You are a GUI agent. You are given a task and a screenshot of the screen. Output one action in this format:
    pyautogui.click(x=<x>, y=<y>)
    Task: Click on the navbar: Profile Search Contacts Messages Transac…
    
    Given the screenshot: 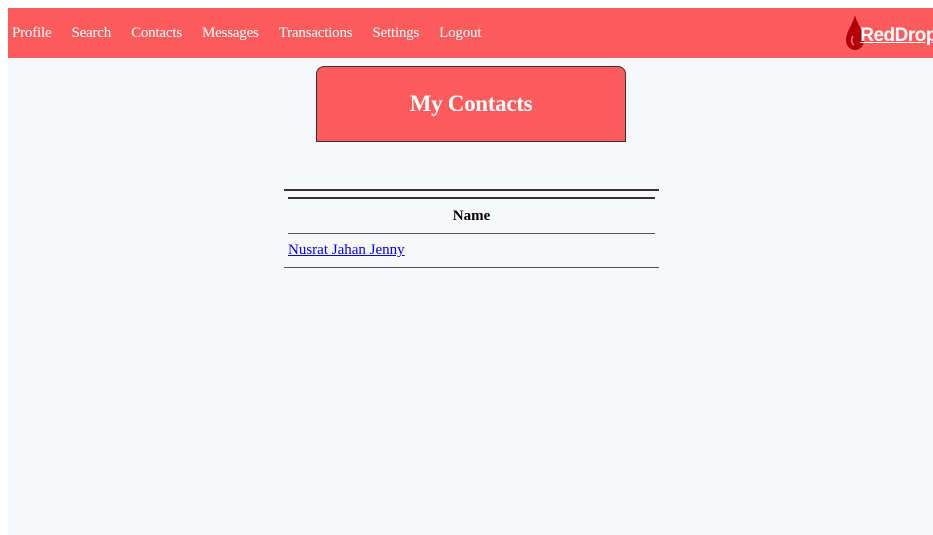 What is the action you would take?
    pyautogui.click(x=470, y=33)
    